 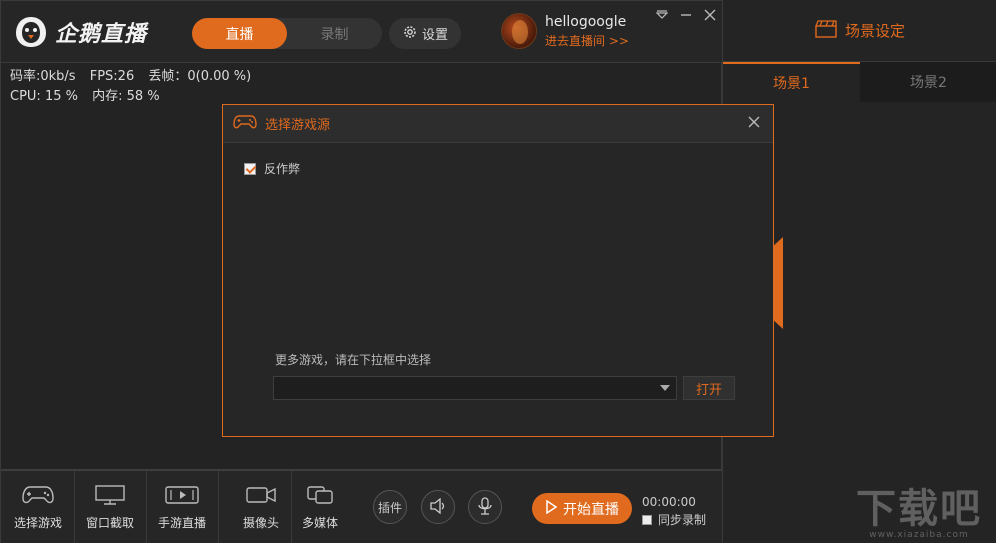 I want to click on scene-header: 场景设定, so click(x=859, y=31).